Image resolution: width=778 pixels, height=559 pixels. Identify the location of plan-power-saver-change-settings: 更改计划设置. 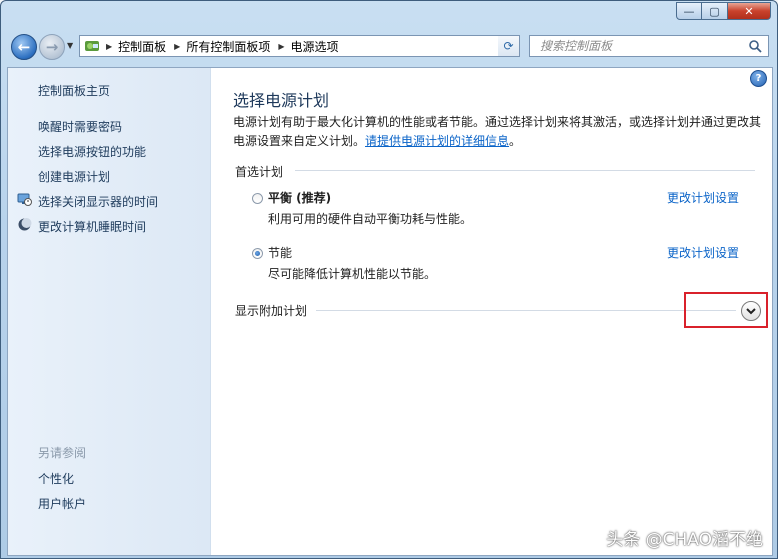
(703, 252).